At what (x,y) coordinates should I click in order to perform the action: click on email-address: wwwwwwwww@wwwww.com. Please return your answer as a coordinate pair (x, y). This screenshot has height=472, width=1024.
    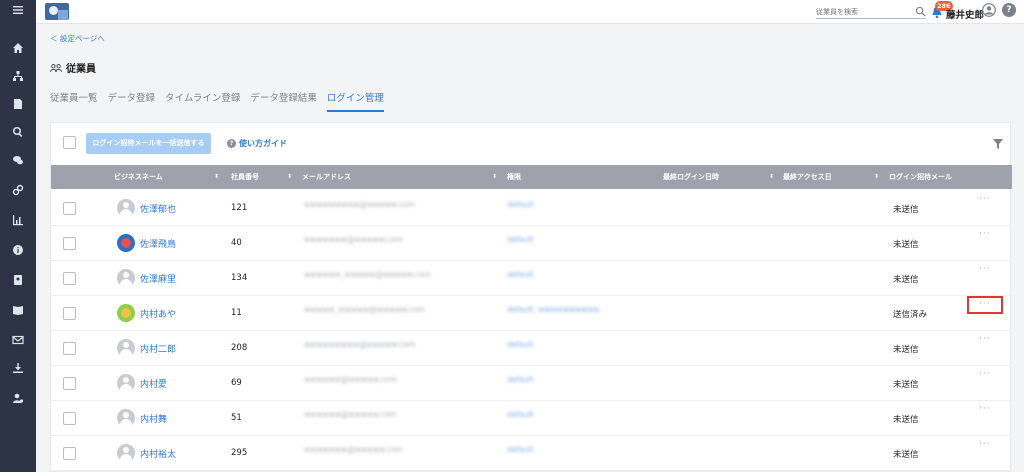
    Looking at the image, I should click on (360, 344).